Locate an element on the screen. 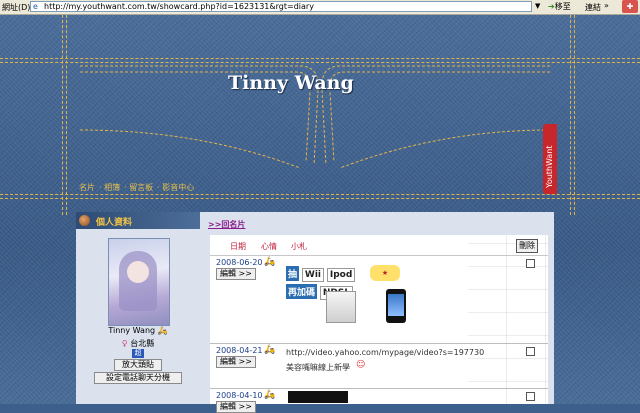  table-row: 2008-04-10 編輯 >> 🛵 is located at coordinates (379, 401).